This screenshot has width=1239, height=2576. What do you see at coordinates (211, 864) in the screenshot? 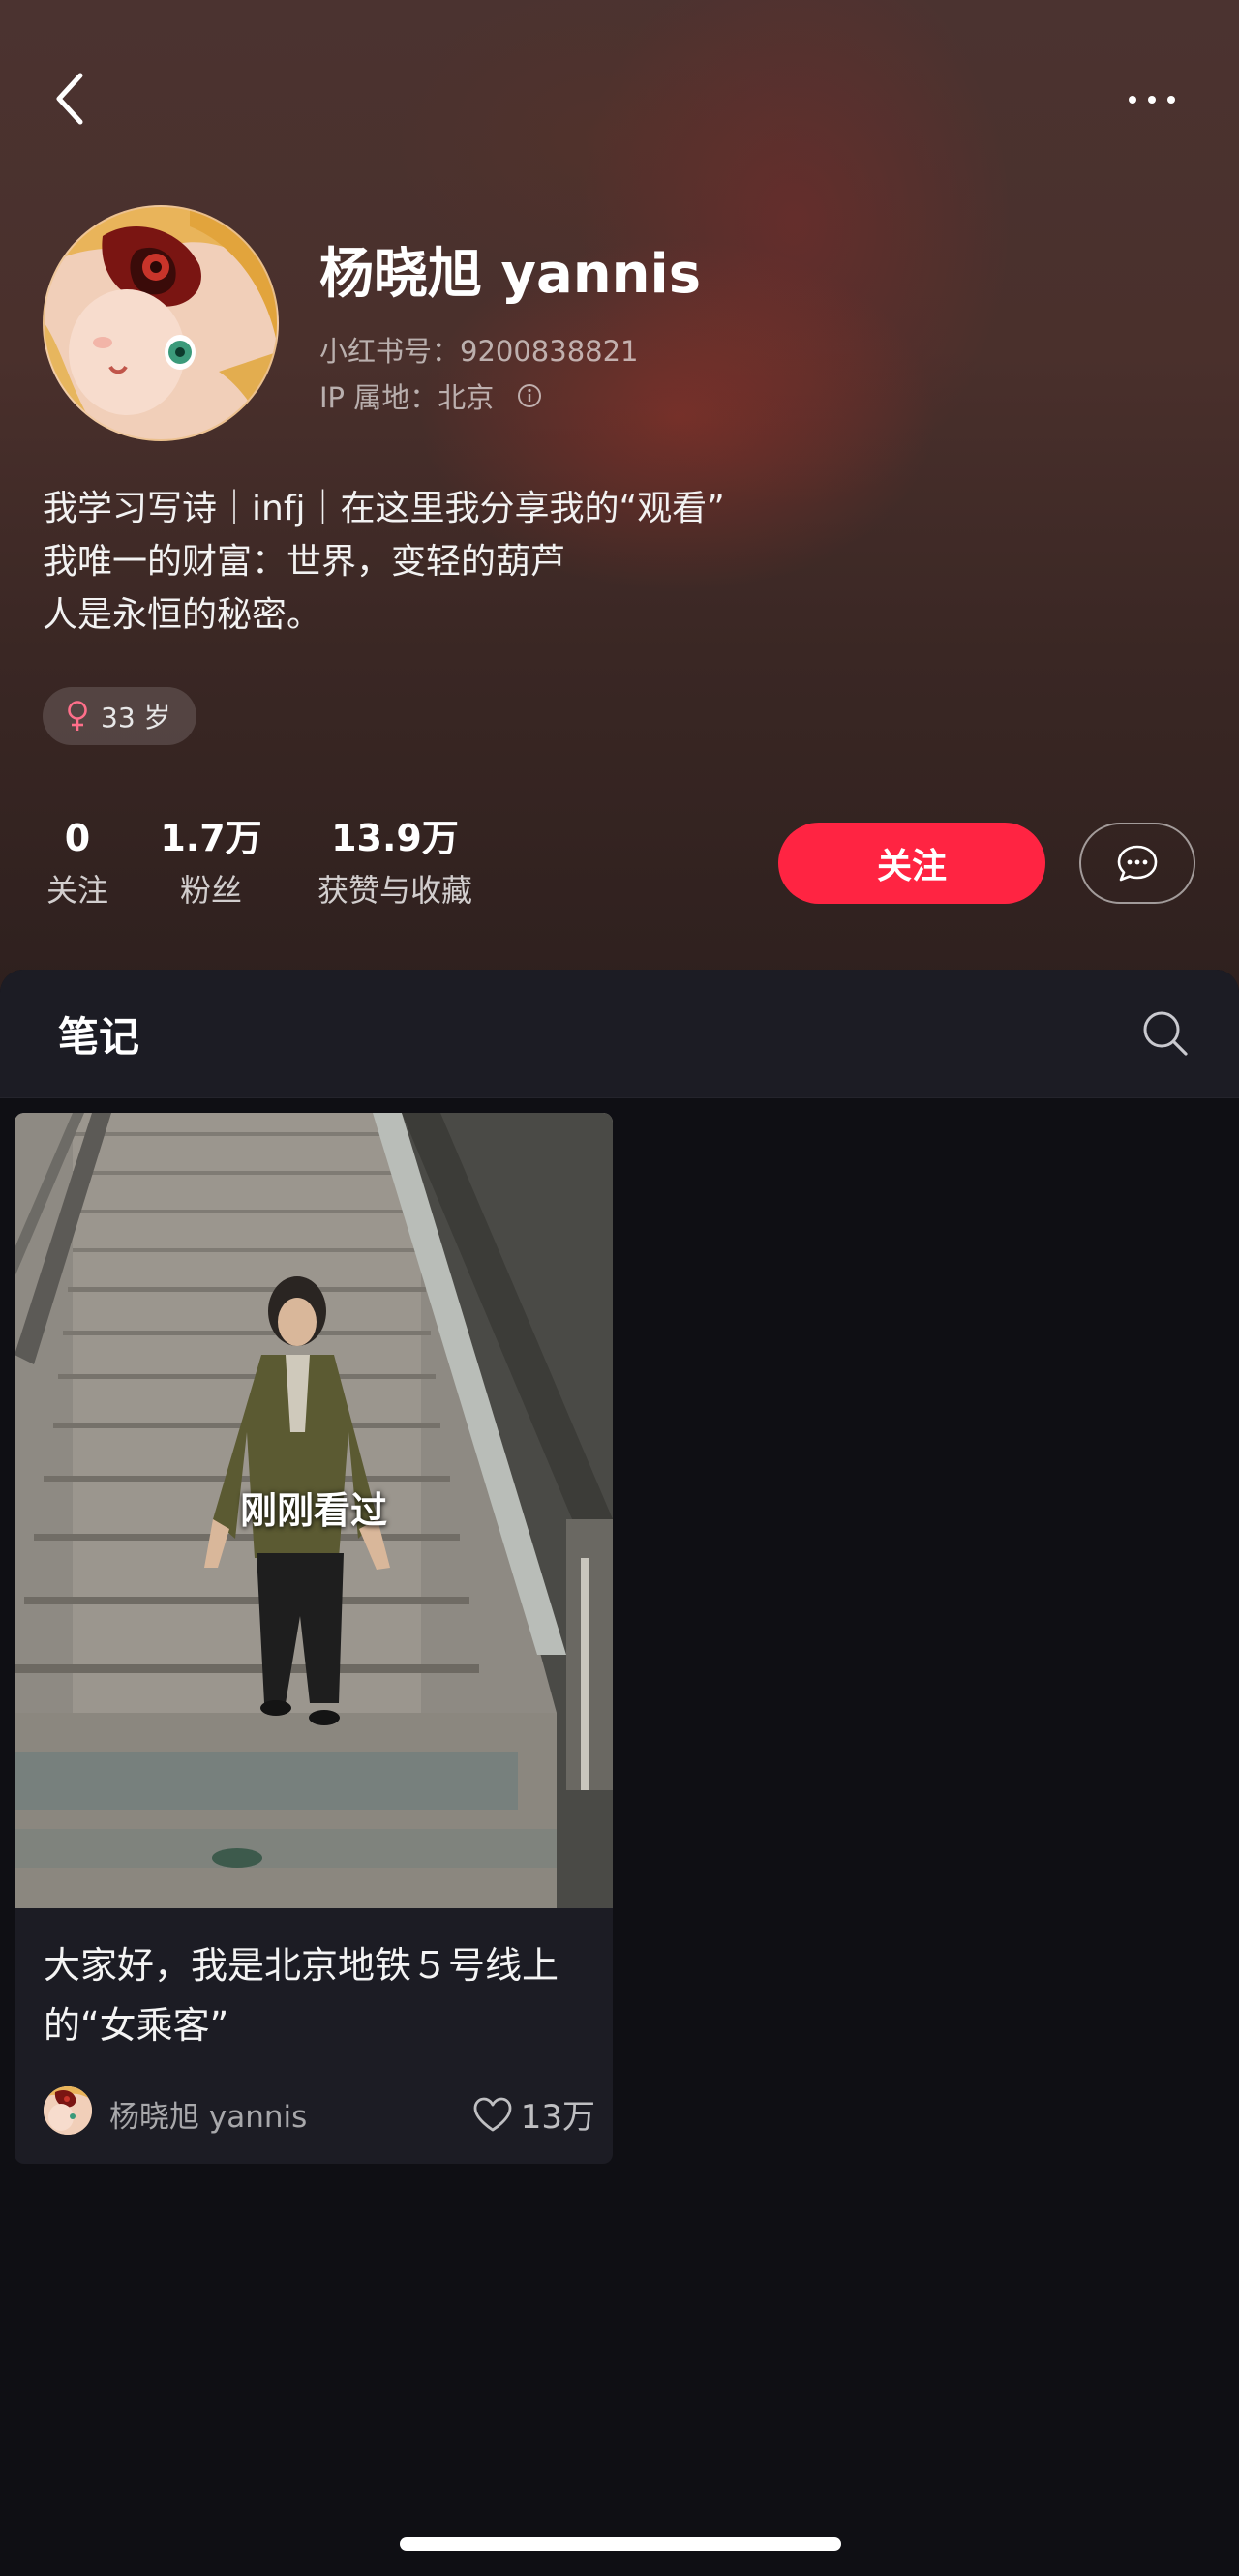
I see `stat-followers: 1.7万 粉丝` at bounding box center [211, 864].